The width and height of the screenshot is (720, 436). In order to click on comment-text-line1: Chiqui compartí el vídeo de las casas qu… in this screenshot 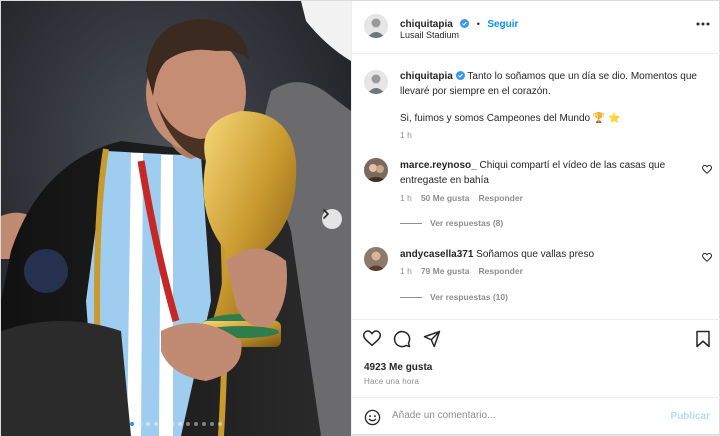, I will do `click(572, 165)`.